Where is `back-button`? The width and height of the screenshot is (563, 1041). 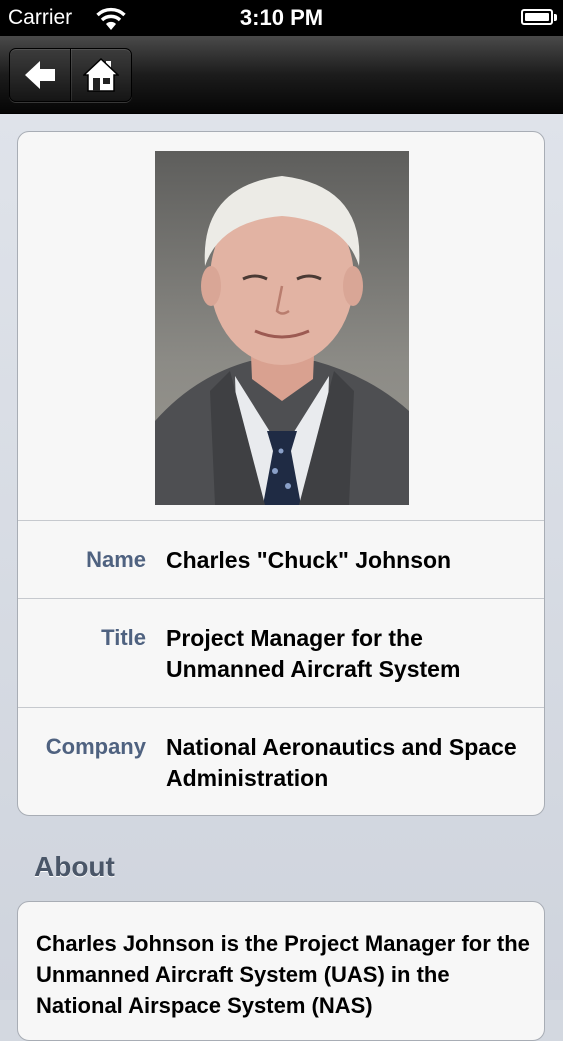
back-button is located at coordinates (40, 75).